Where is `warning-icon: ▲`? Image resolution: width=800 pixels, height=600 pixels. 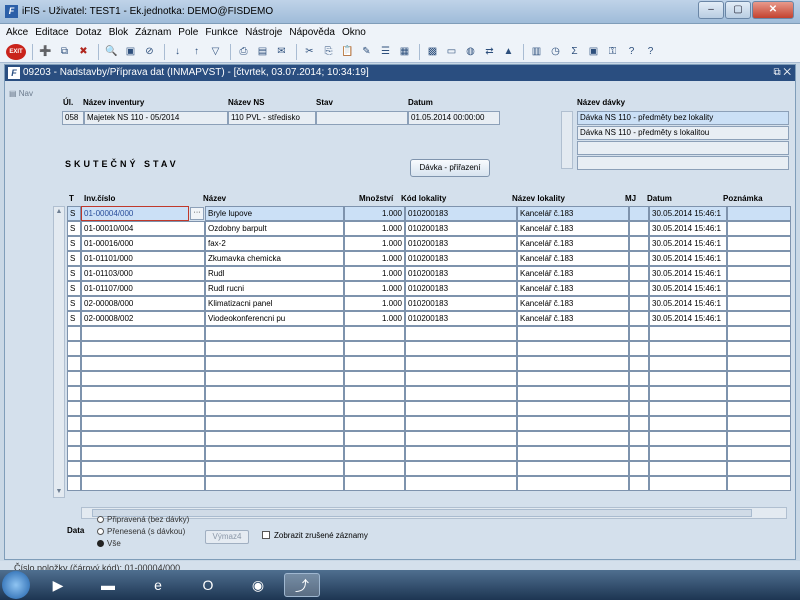
warning-icon: ▲ is located at coordinates (508, 52).